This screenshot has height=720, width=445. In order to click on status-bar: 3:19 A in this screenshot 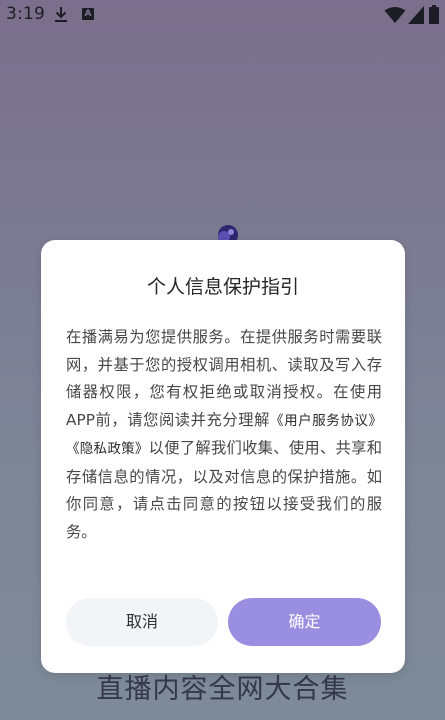, I will do `click(222, 15)`.